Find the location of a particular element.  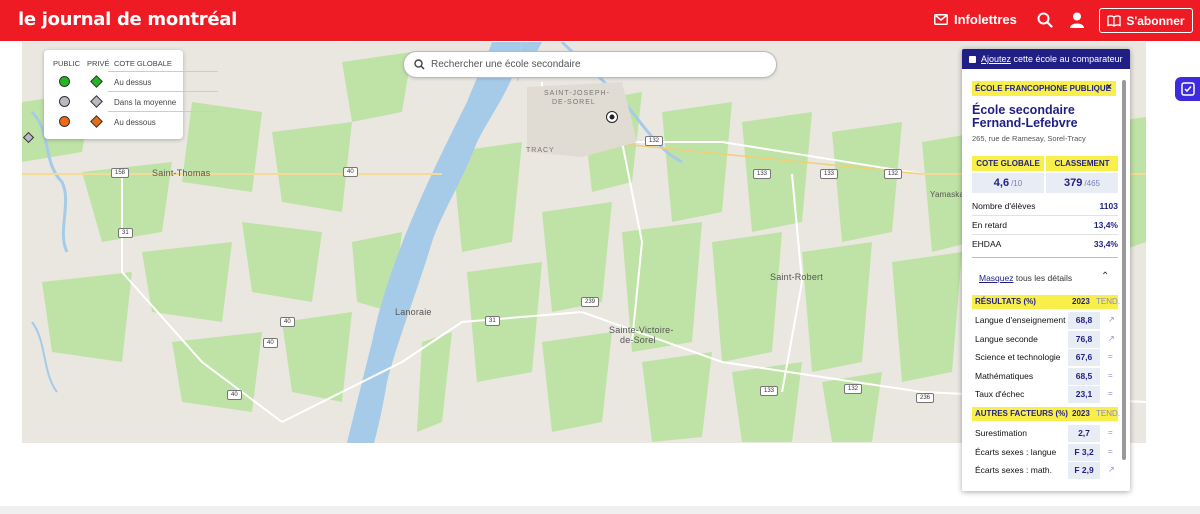

classement-value: 379/465 is located at coordinates (1082, 183).